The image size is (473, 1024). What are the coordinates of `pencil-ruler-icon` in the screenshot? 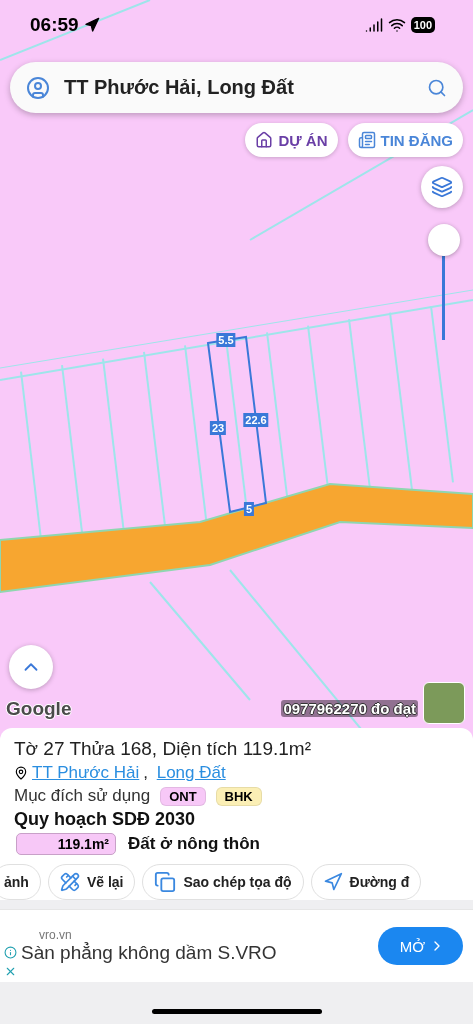 It's located at (69, 882).